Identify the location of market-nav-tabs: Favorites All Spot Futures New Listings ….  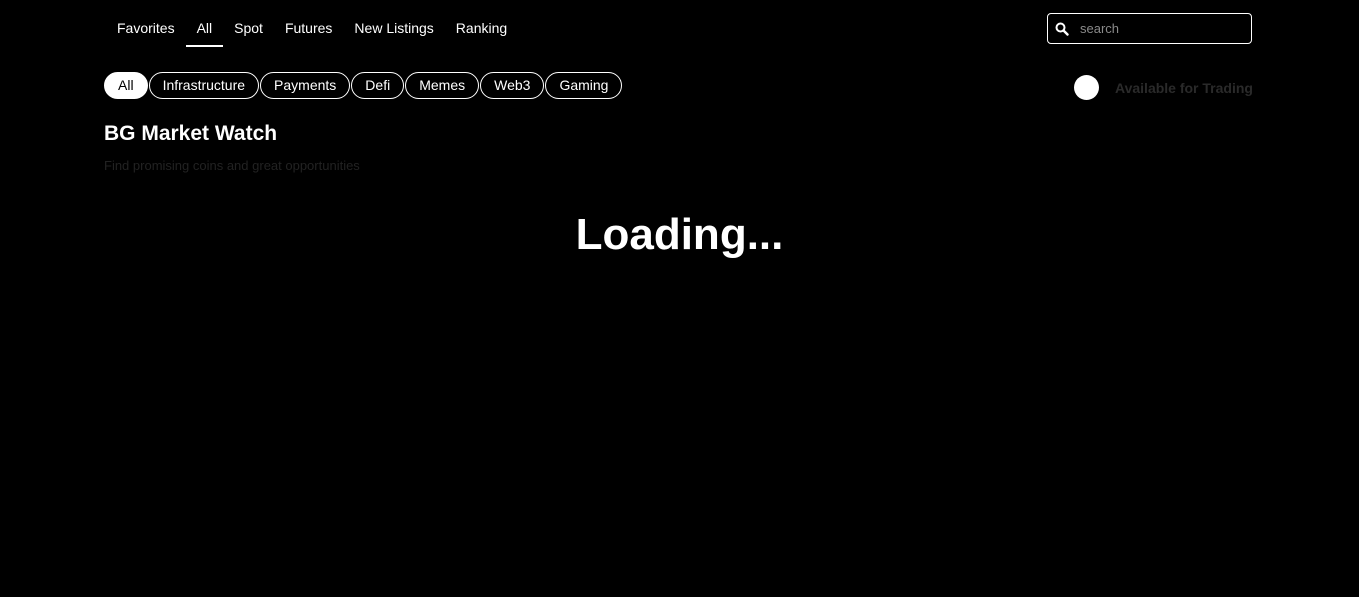
(312, 29).